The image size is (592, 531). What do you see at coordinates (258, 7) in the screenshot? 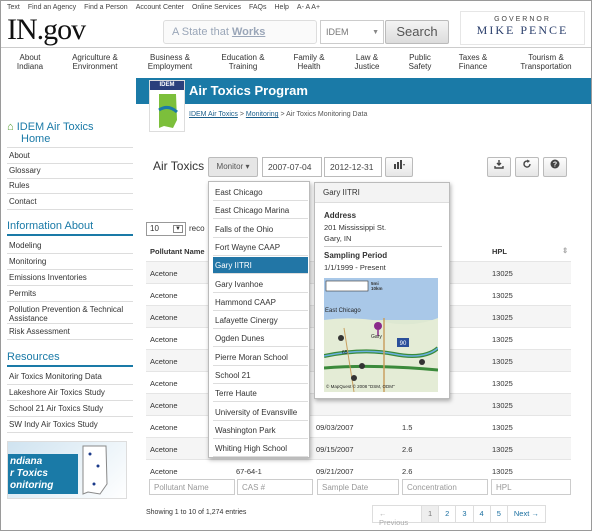
I see `faqs-link: FAQs` at bounding box center [258, 7].